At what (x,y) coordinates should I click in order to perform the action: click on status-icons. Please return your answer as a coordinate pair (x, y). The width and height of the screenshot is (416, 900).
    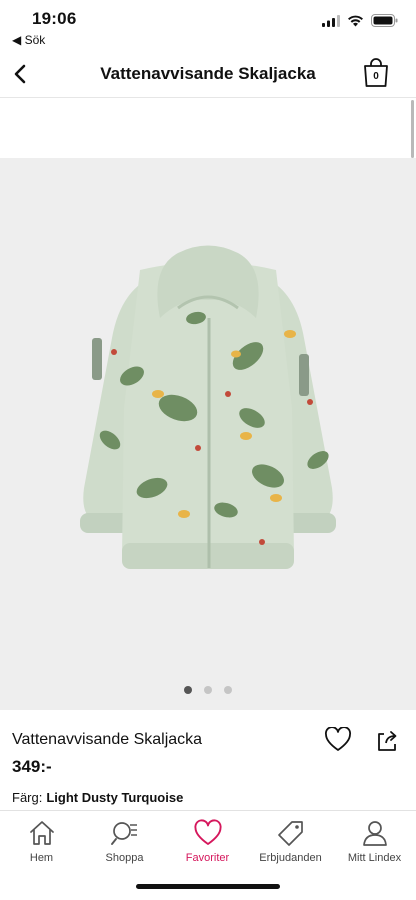
    Looking at the image, I should click on (360, 20).